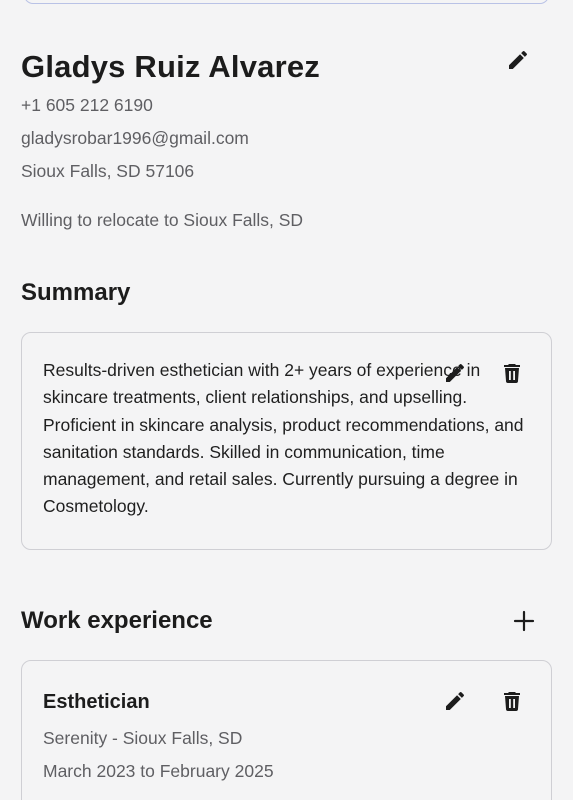  Describe the element at coordinates (135, 138) in the screenshot. I see `email-address: gladysrobar1996@gmail.com` at that location.